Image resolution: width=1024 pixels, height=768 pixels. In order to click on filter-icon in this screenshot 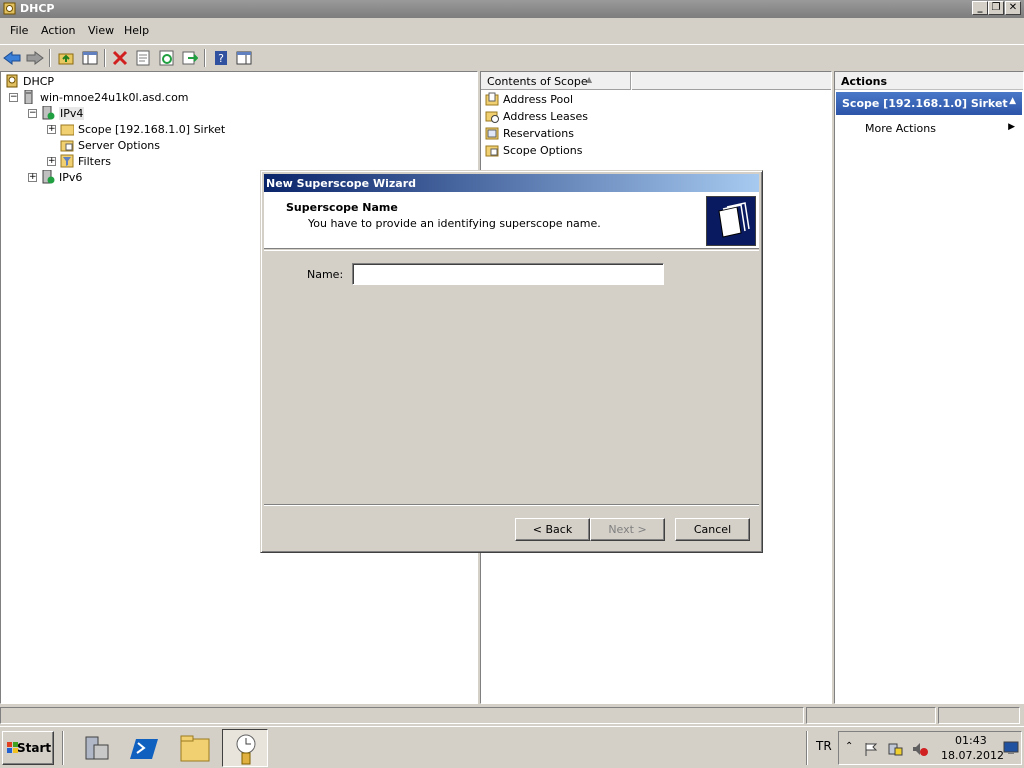, I will do `click(67, 161)`.